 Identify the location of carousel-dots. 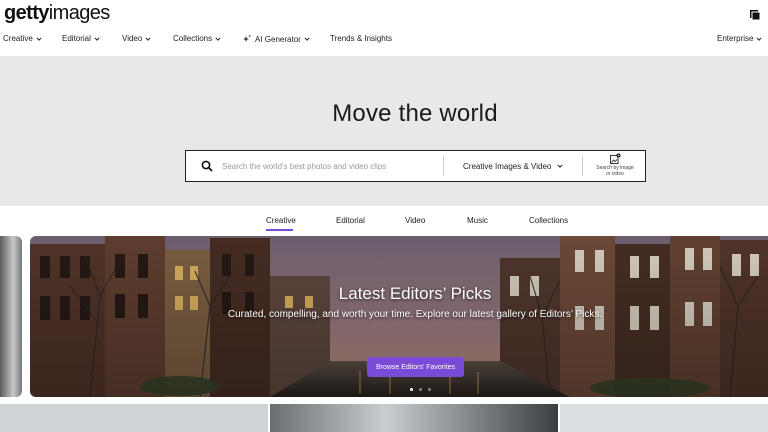
(420, 389).